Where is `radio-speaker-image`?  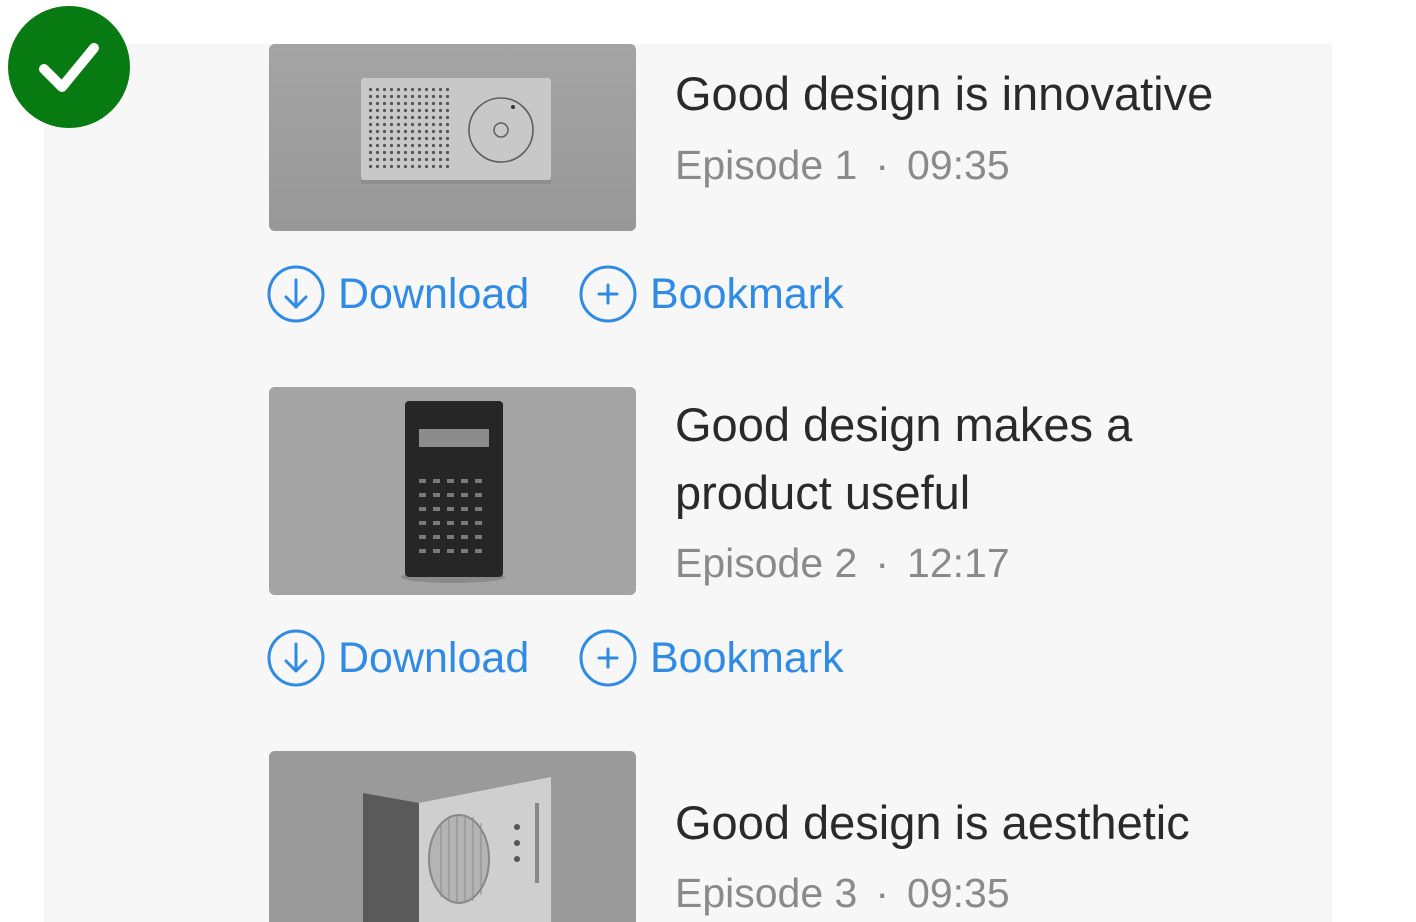
radio-speaker-image is located at coordinates (452, 137).